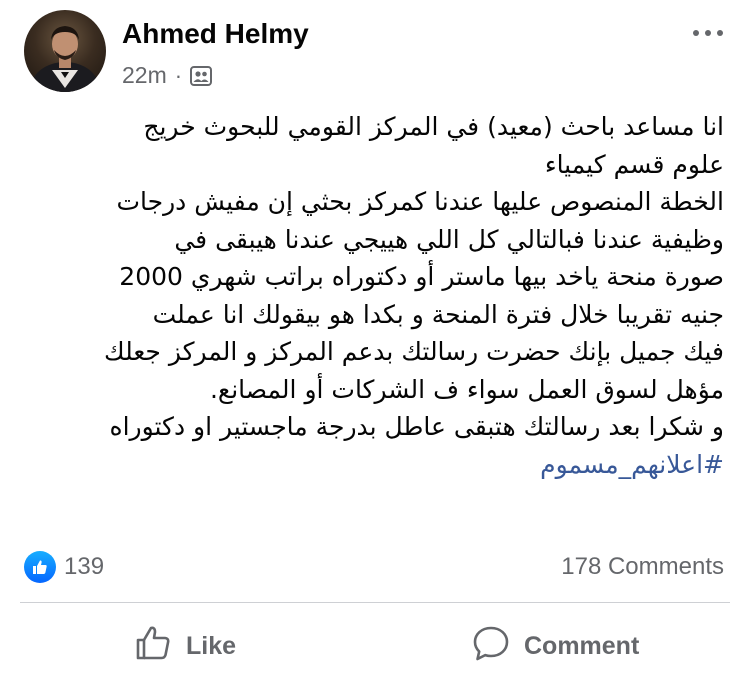 The height and width of the screenshot is (675, 750). What do you see at coordinates (375, 602) in the screenshot?
I see `action-divider` at bounding box center [375, 602].